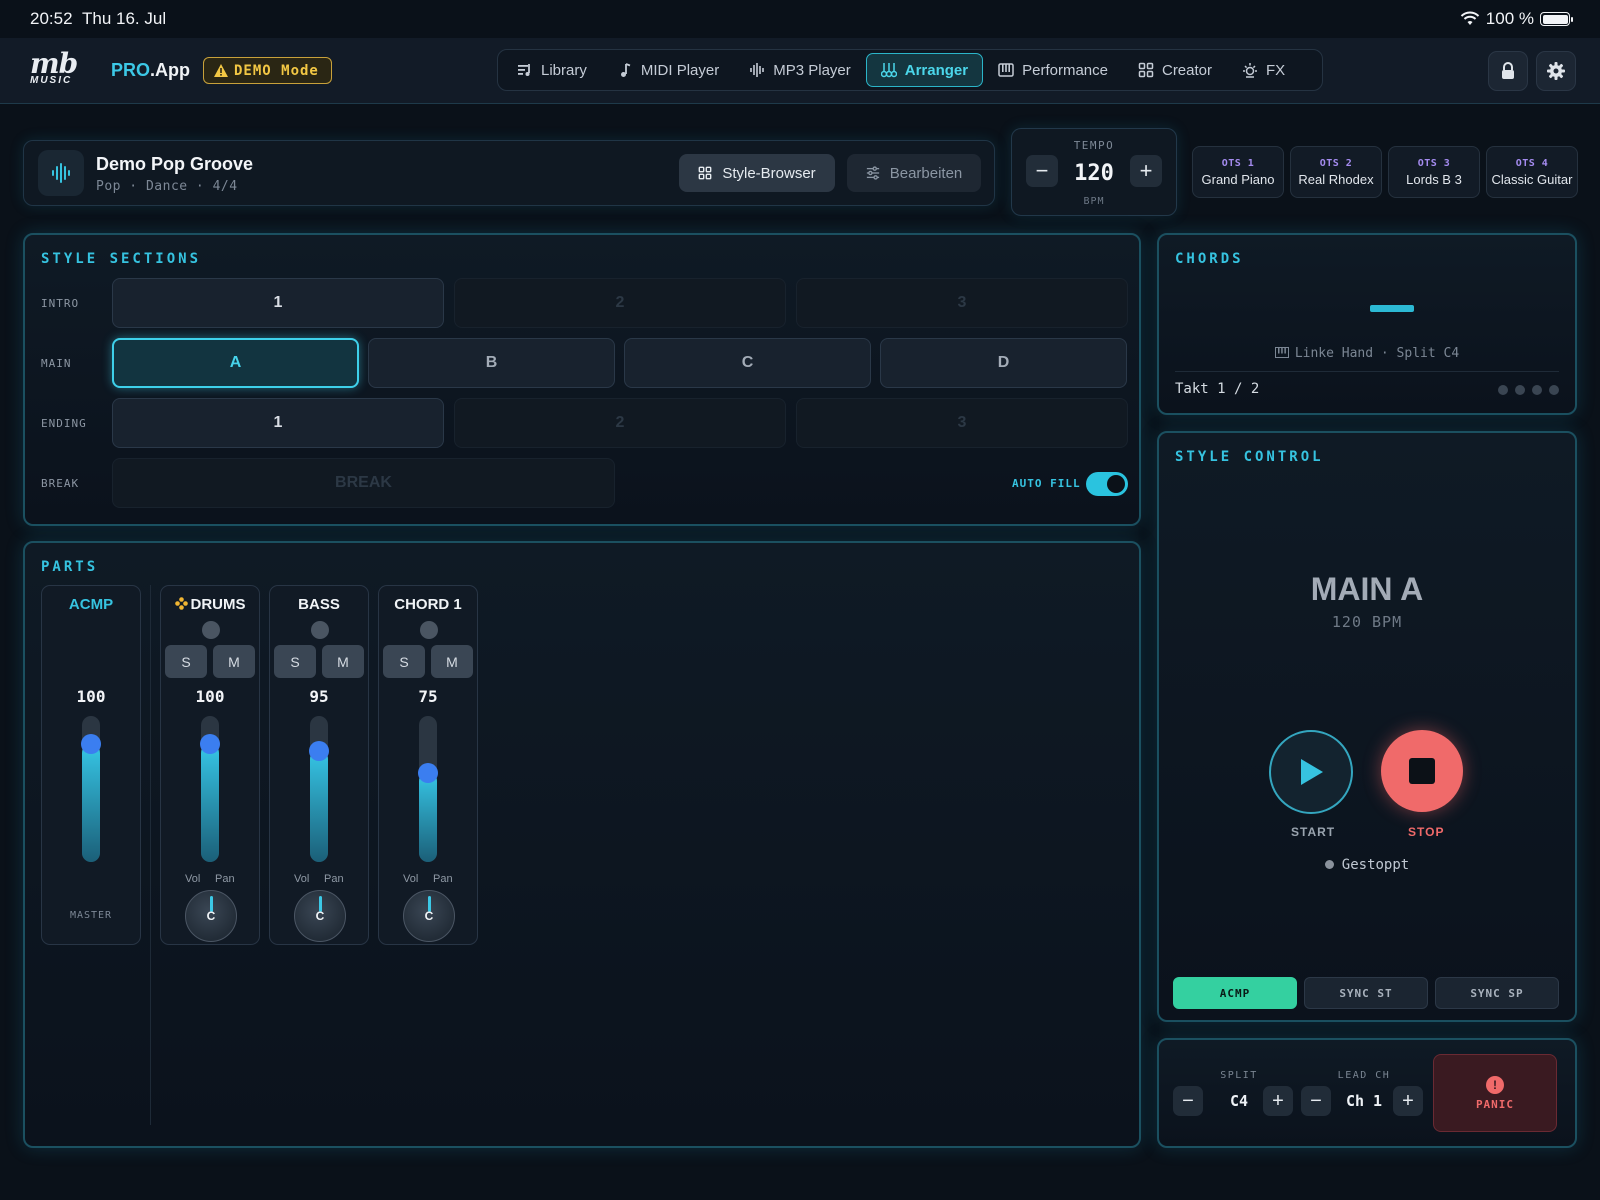 The width and height of the screenshot is (1600, 1200). Describe the element at coordinates (1003, 363) in the screenshot. I see `main-d-button: D` at that location.